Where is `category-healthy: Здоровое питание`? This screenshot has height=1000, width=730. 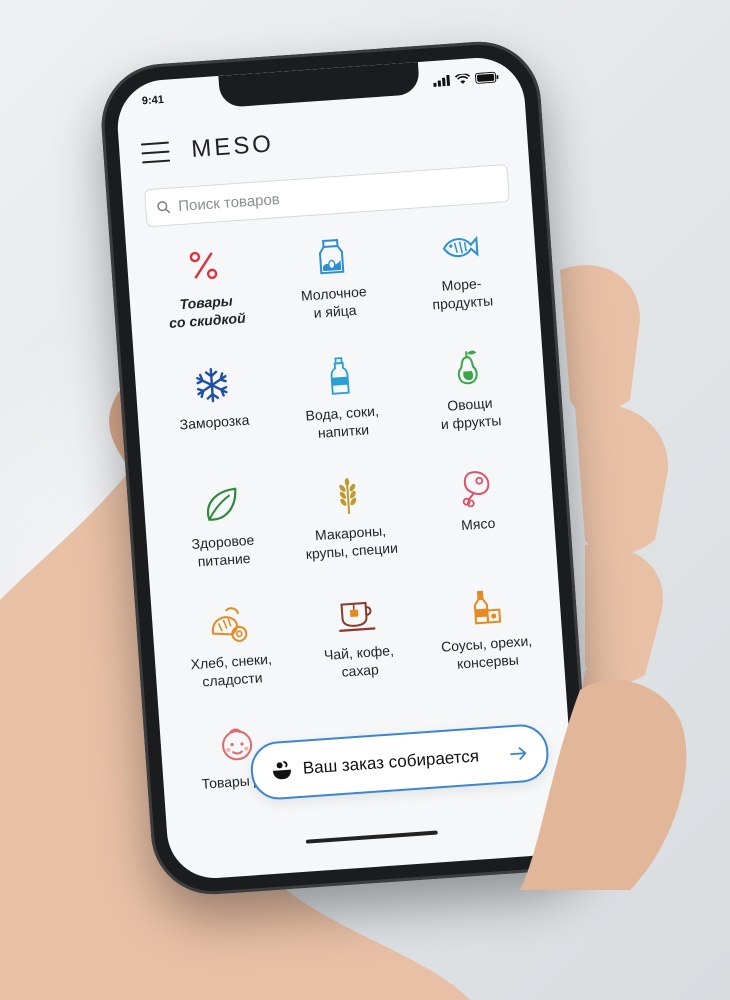 category-healthy: Здоровое питание is located at coordinates (222, 536).